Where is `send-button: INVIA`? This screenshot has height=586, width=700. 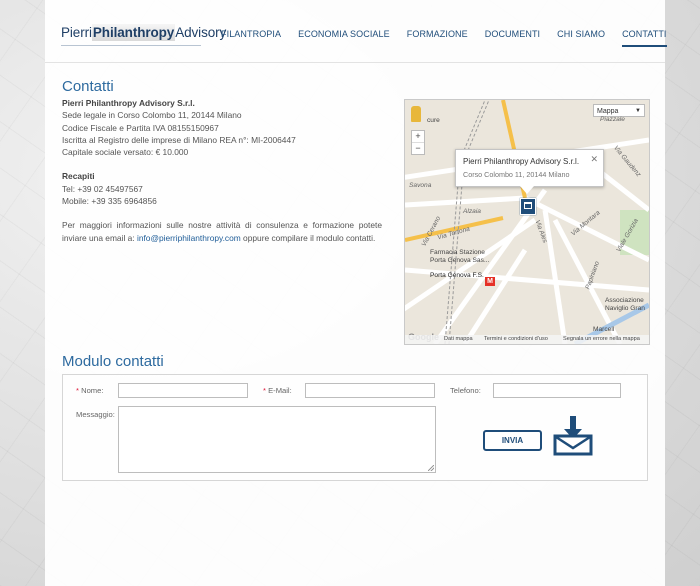
send-button: INVIA is located at coordinates (512, 440).